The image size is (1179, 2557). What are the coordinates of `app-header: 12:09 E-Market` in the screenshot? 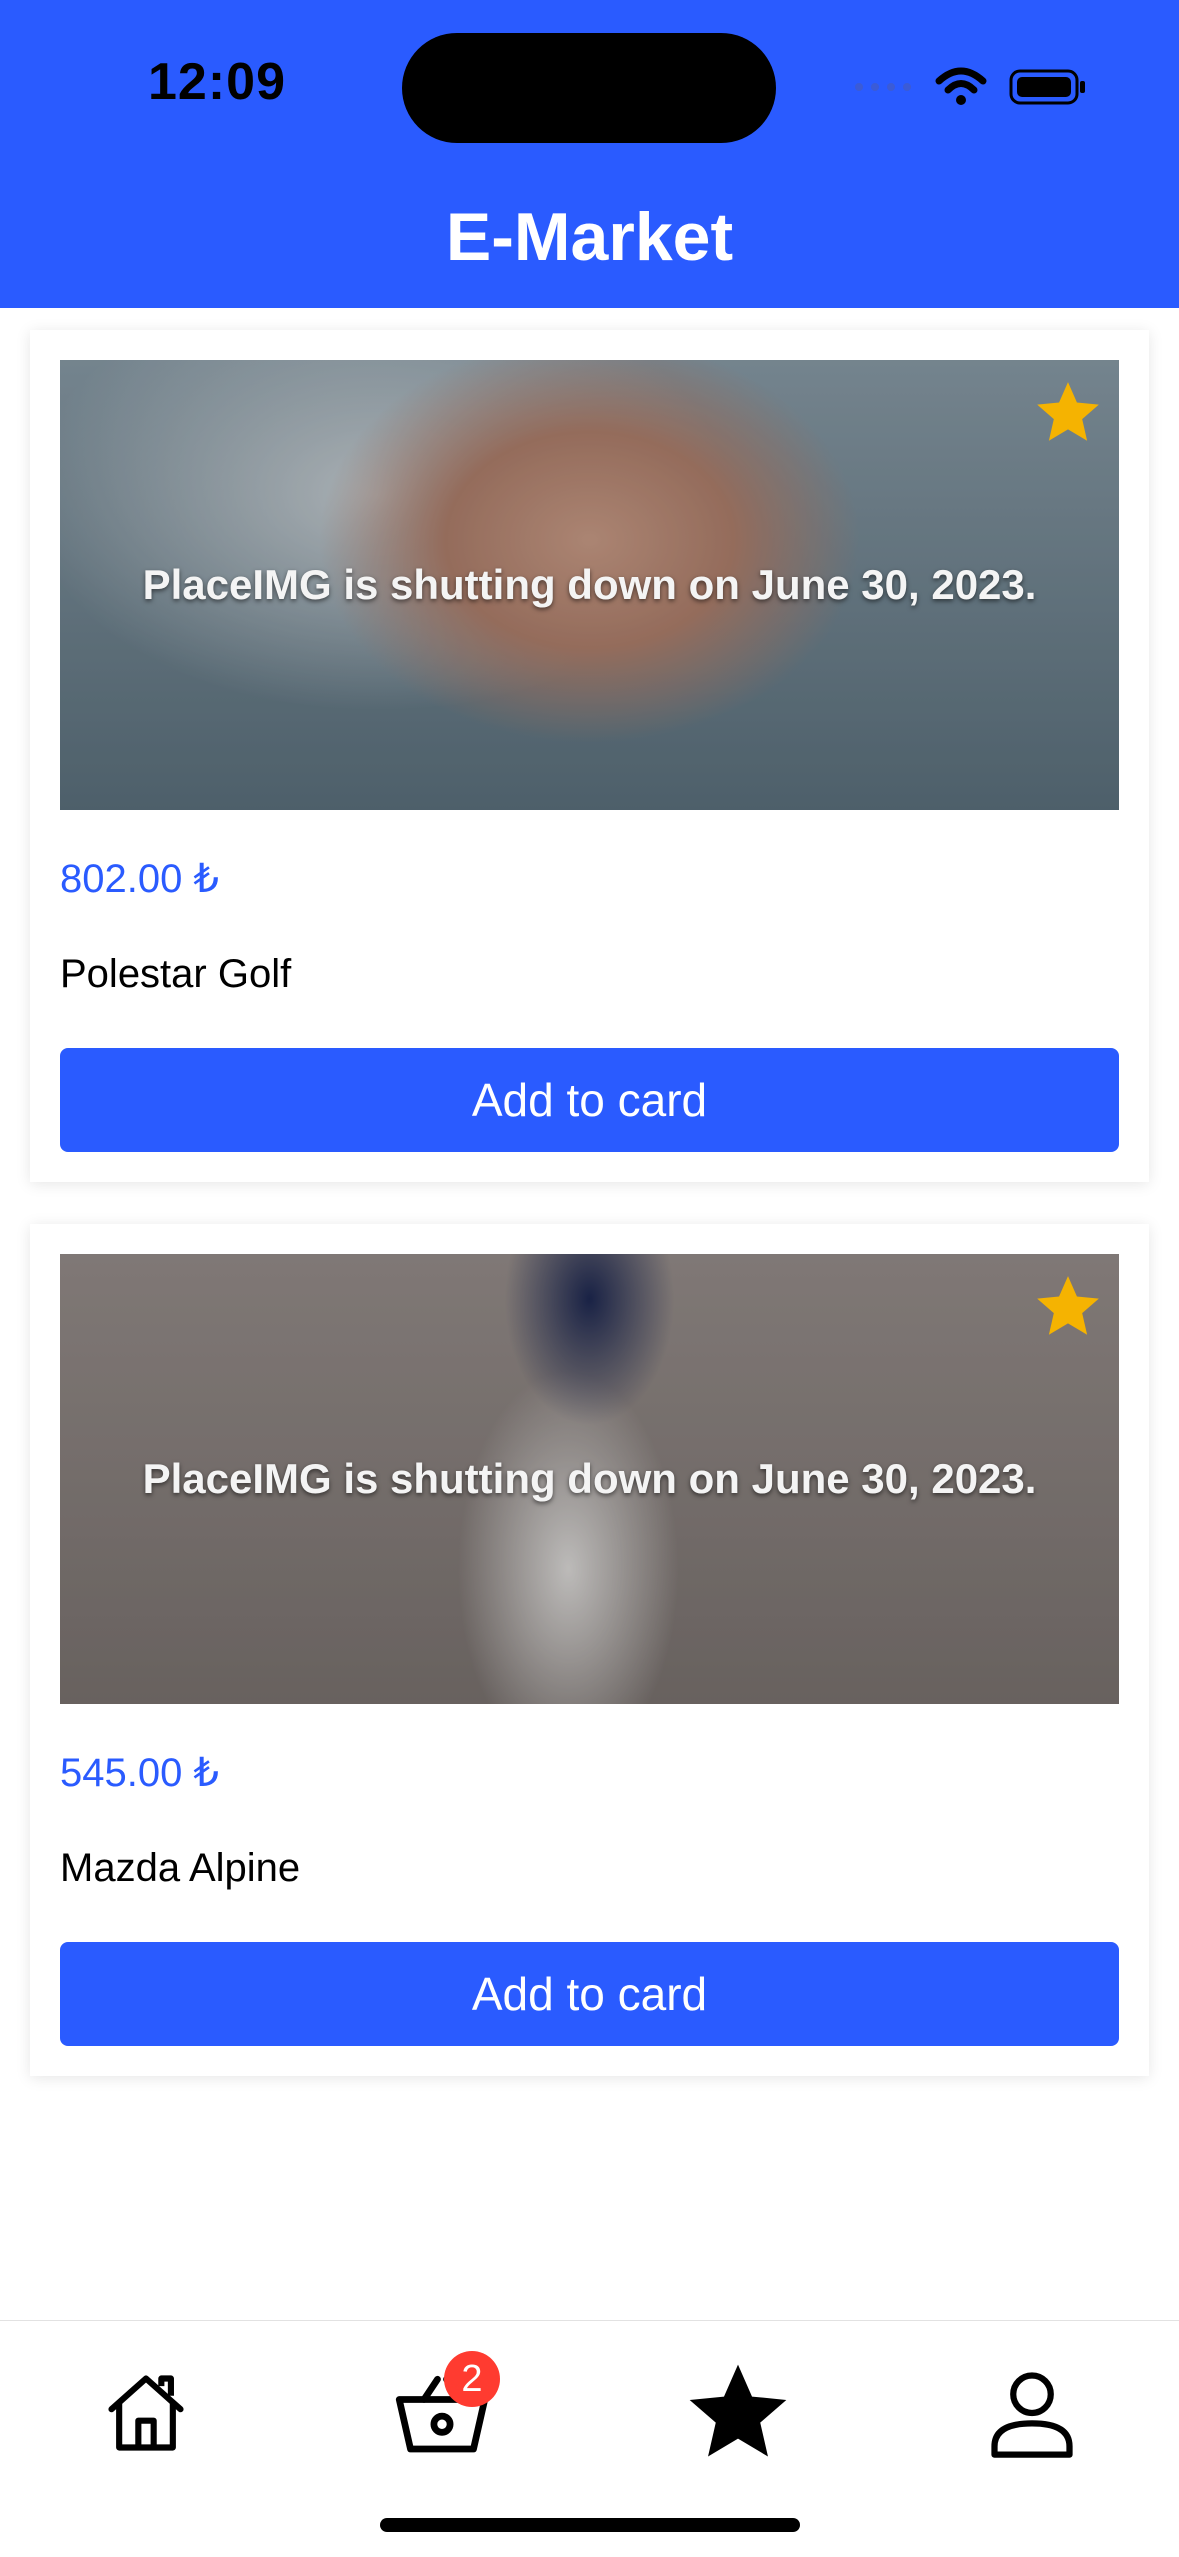 It's located at (589, 154).